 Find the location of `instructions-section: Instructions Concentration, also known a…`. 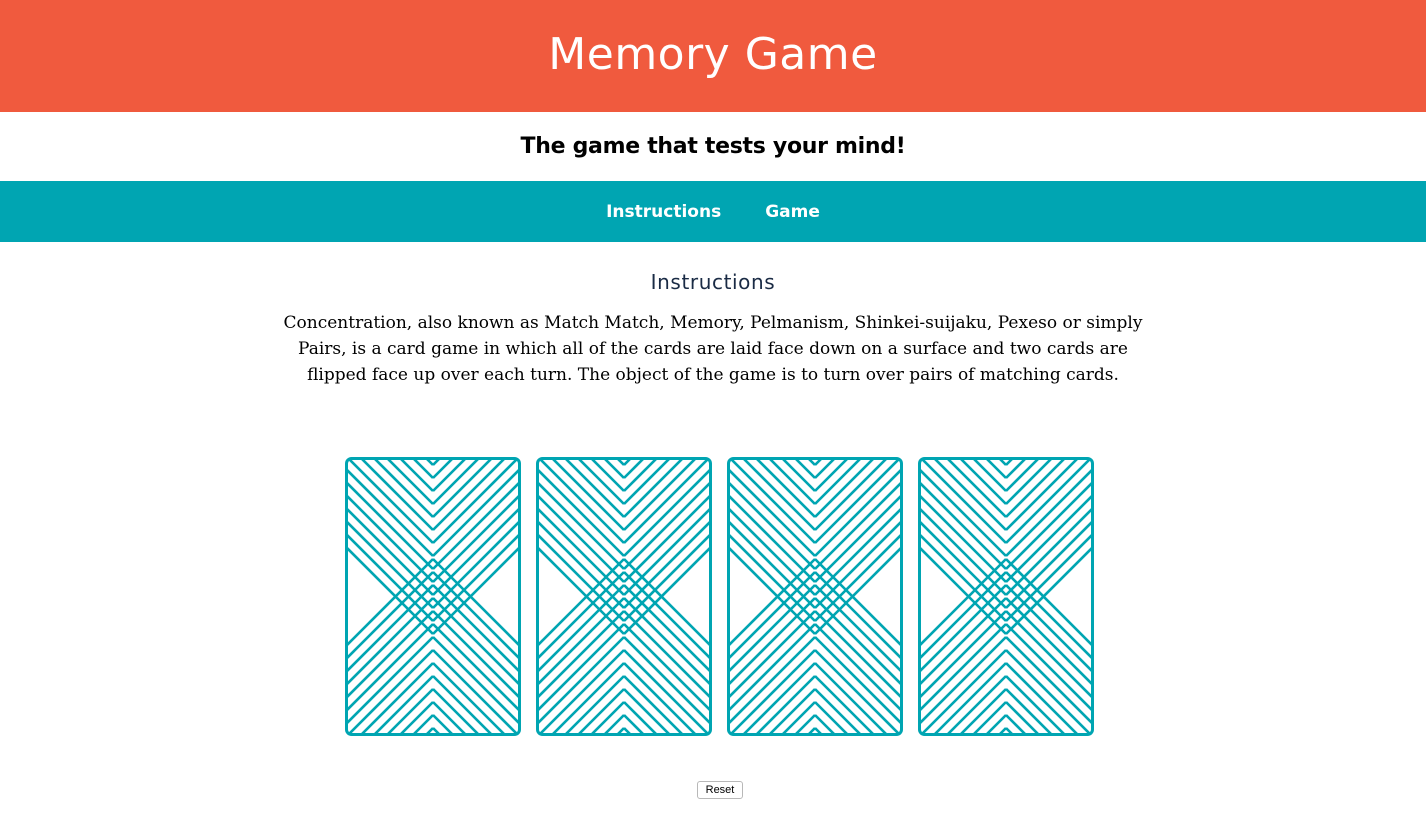

instructions-section: Instructions Concentration, also known a… is located at coordinates (713, 329).